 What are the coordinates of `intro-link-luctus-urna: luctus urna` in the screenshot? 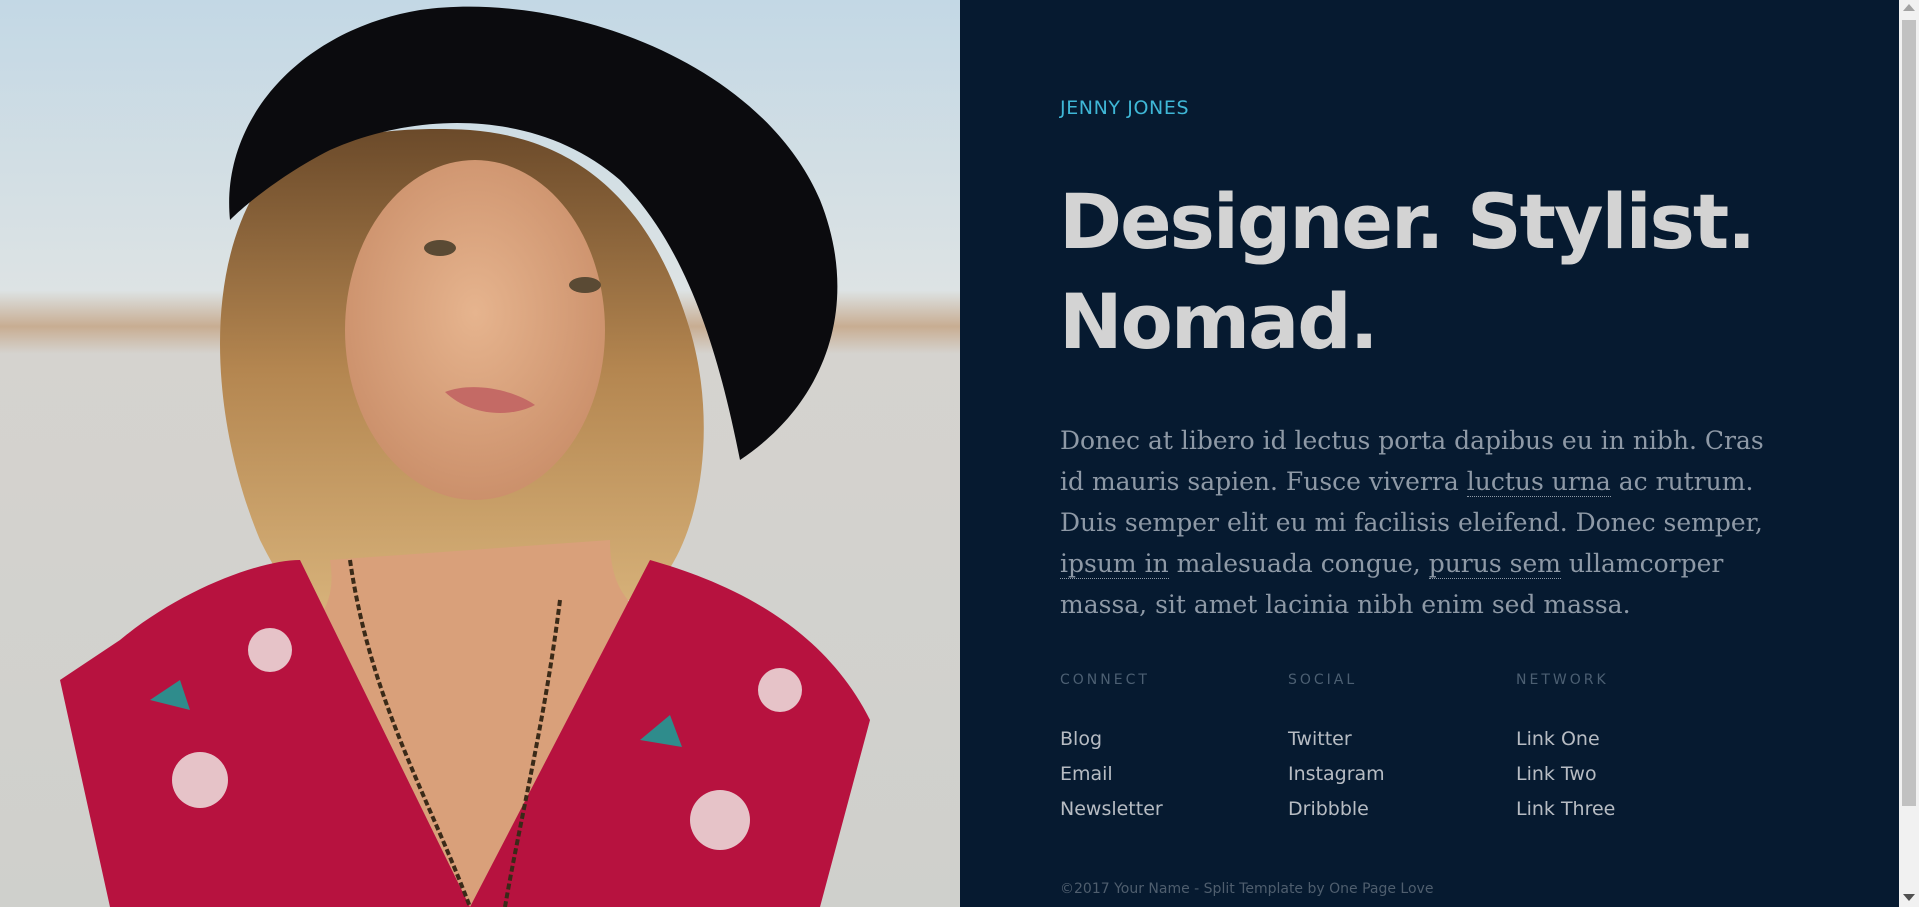 It's located at (1538, 482).